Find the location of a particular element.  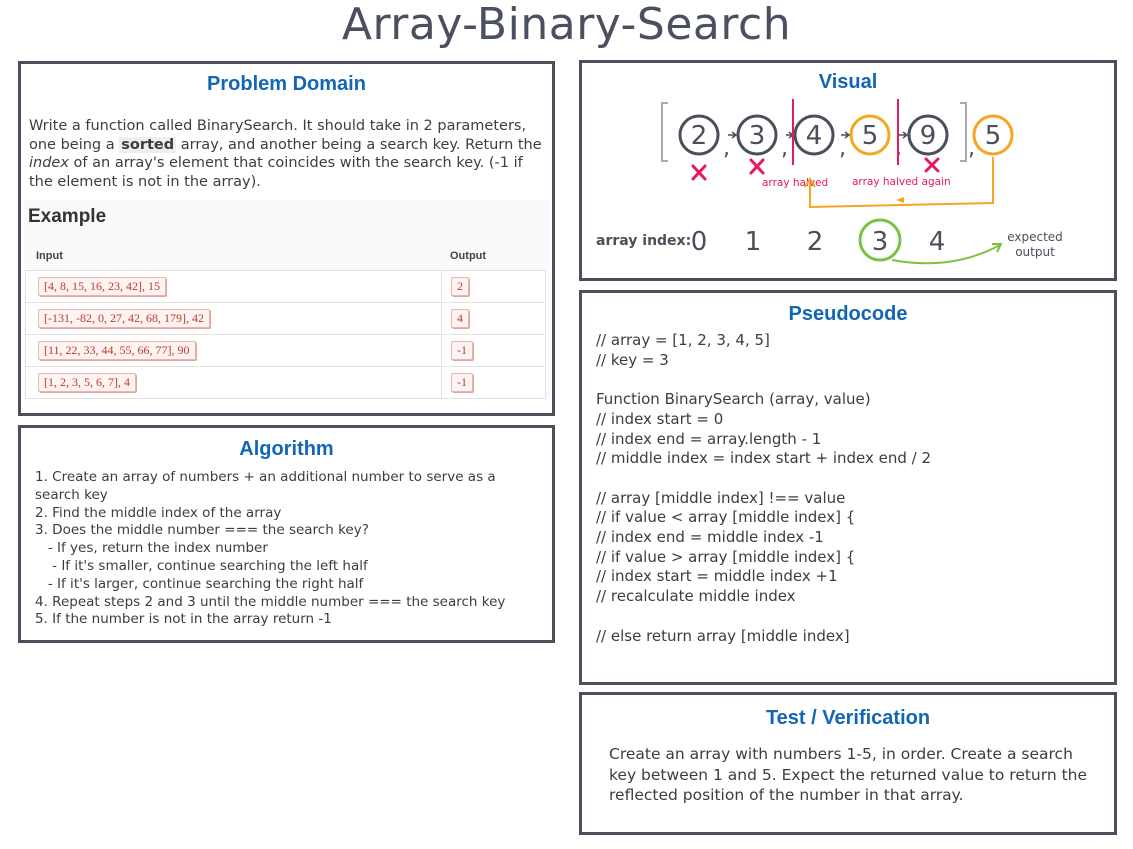

expected-label: expected is located at coordinates (1035, 237).